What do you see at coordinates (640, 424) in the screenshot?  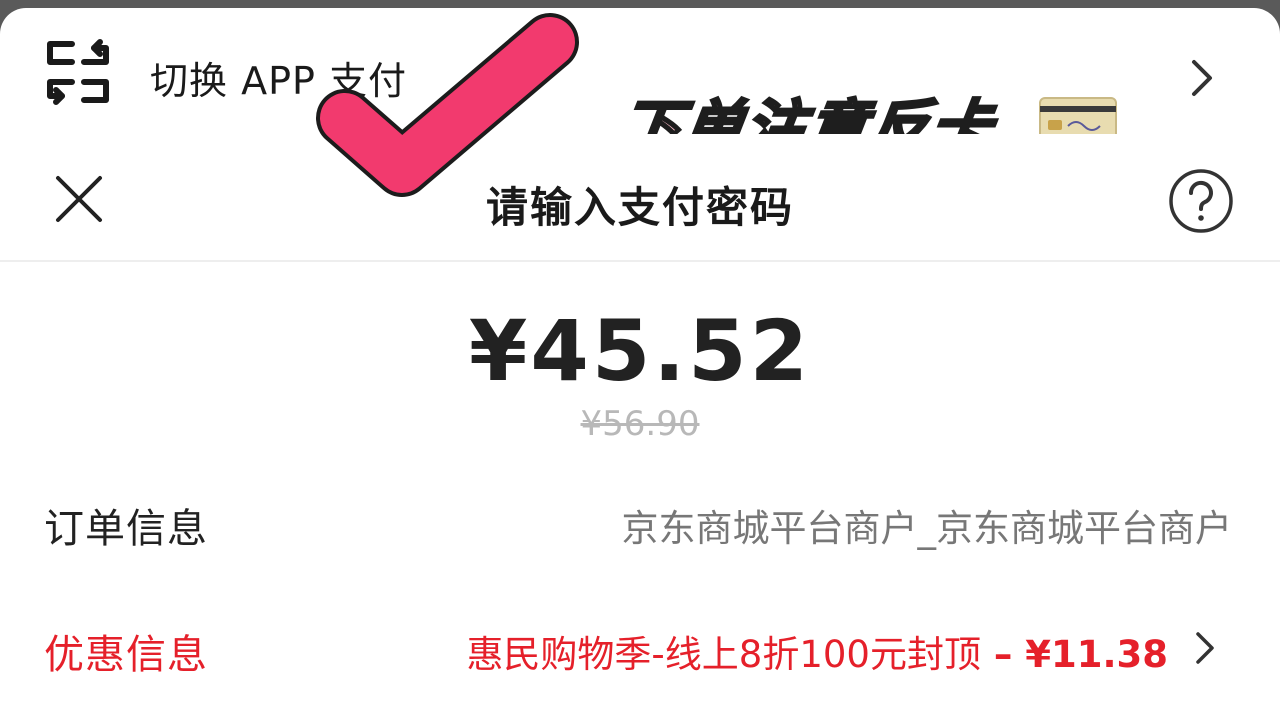 I see `original-price: ¥56.90` at bounding box center [640, 424].